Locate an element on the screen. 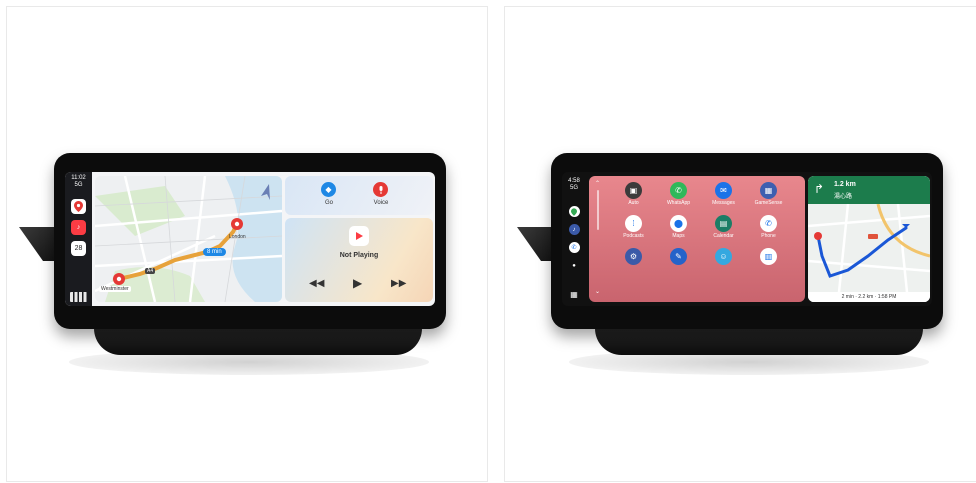 The image size is (976, 483). calendar-icon: 28 is located at coordinates (78, 248).